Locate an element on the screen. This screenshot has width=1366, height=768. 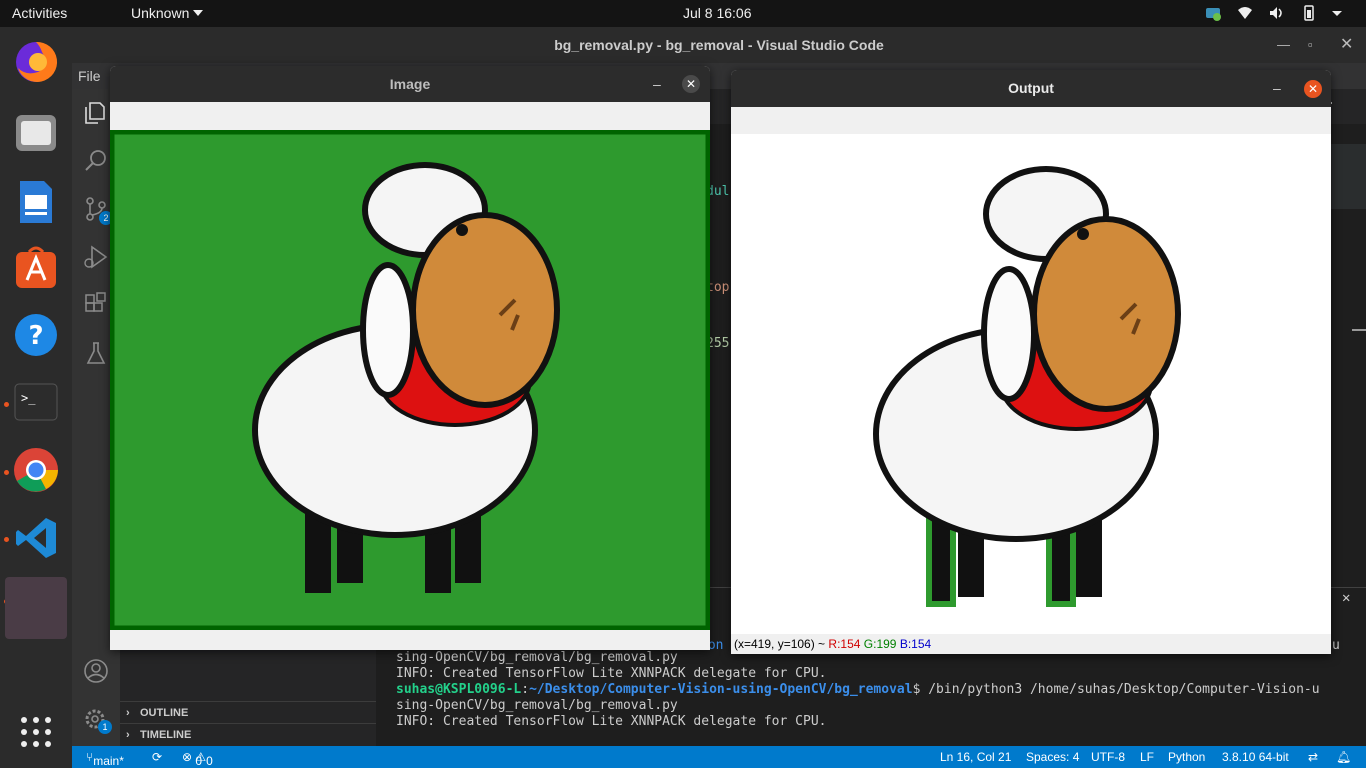
files-icon is located at coordinates (36, 132).